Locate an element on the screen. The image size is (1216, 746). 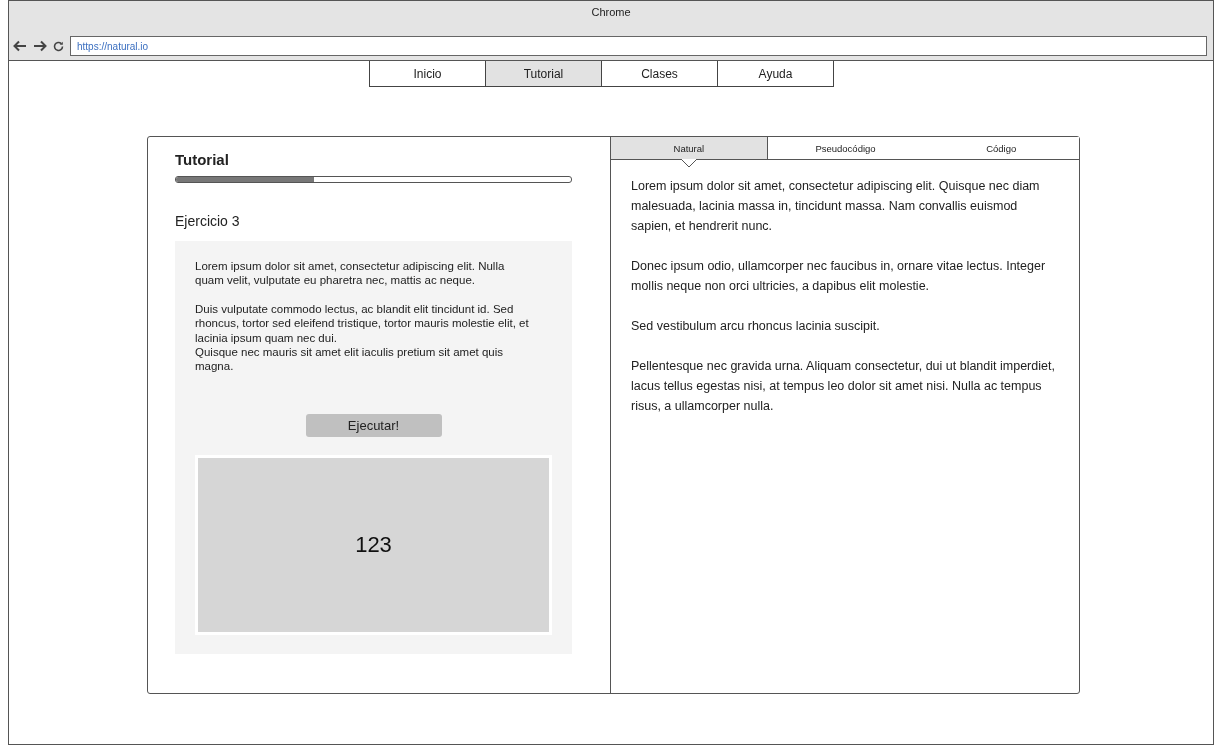
back-icon is located at coordinates (20, 46).